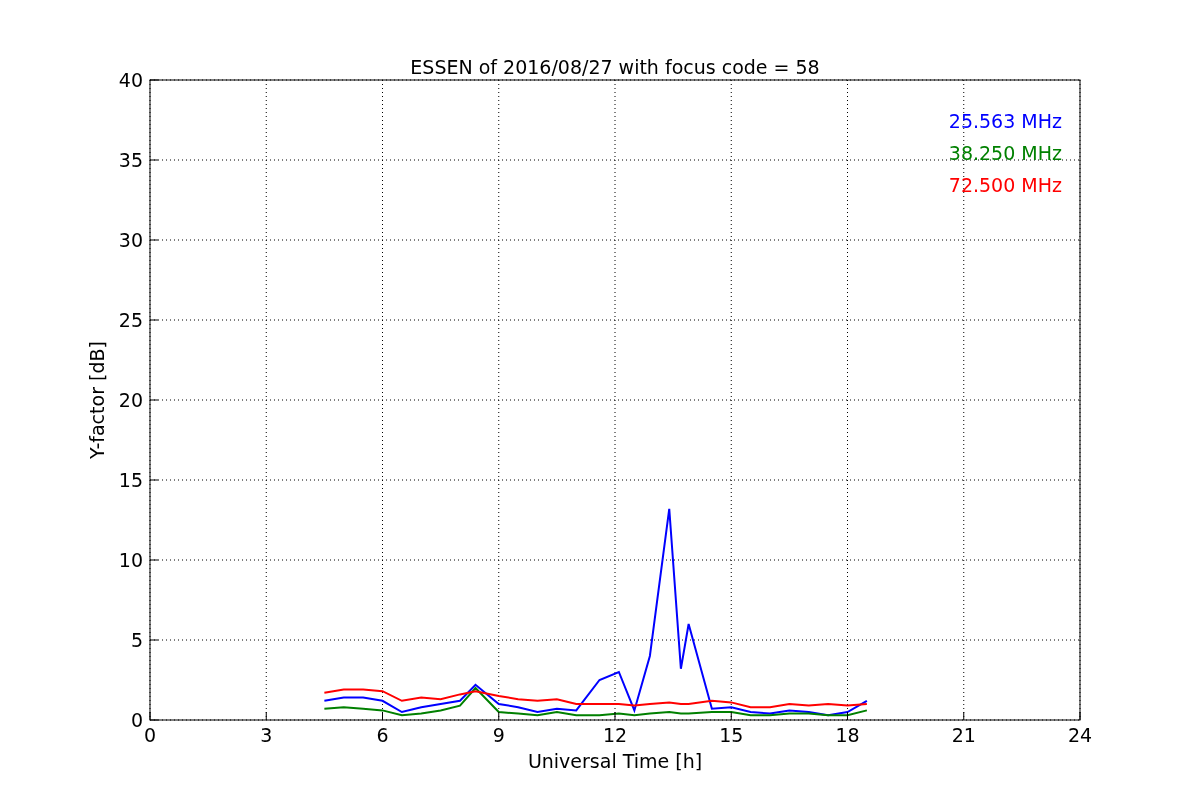  Describe the element at coordinates (963, 735) in the screenshot. I see `tick-label: 21` at that location.